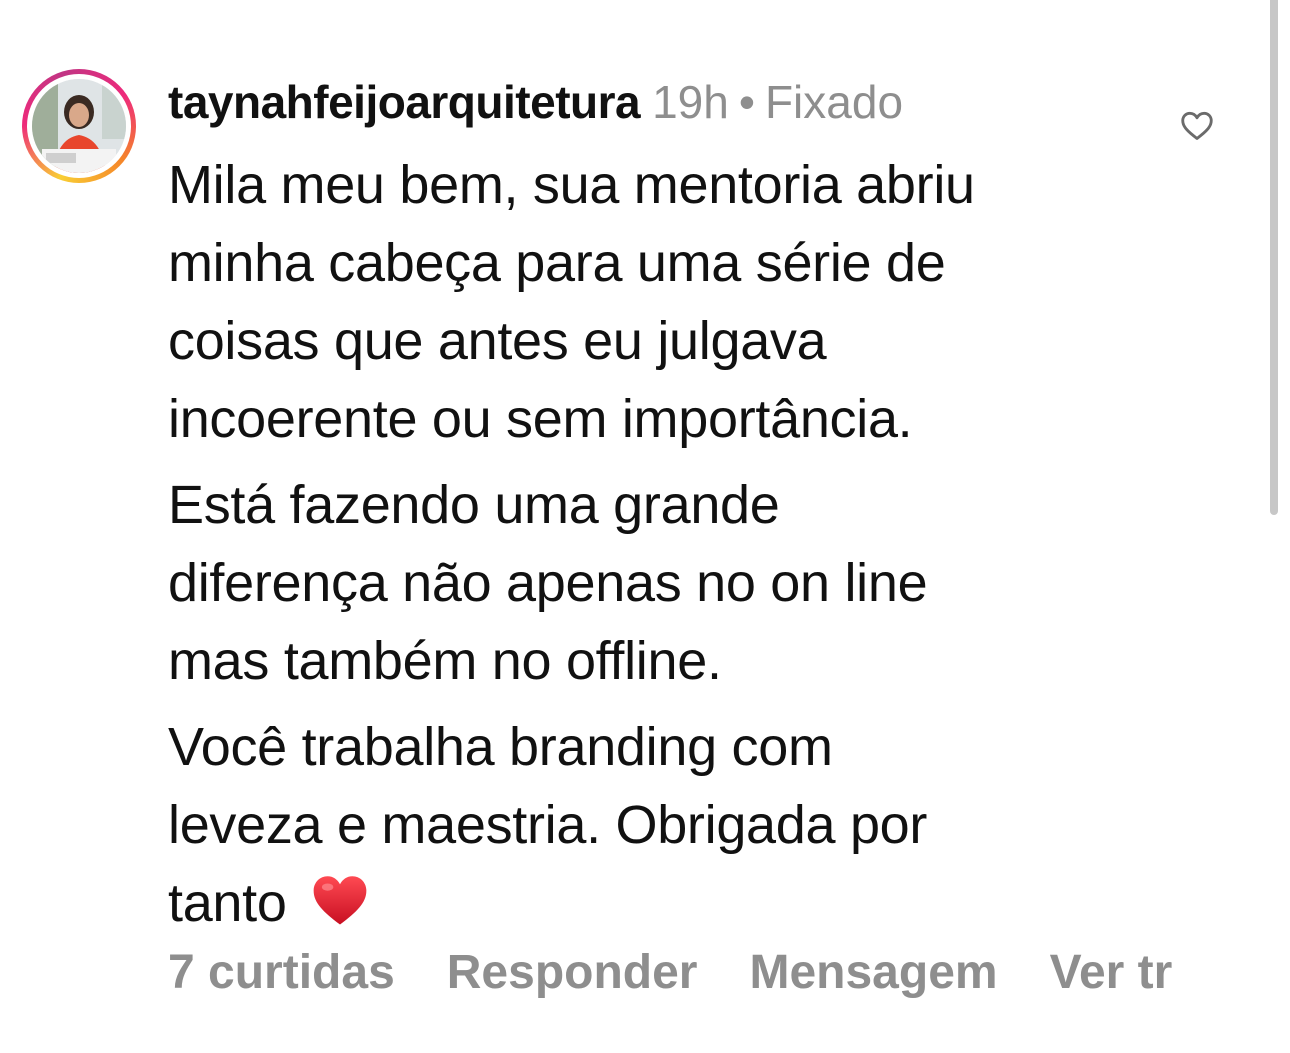 This screenshot has height=1053, width=1290. I want to click on avatar-photo, so click(79, 126).